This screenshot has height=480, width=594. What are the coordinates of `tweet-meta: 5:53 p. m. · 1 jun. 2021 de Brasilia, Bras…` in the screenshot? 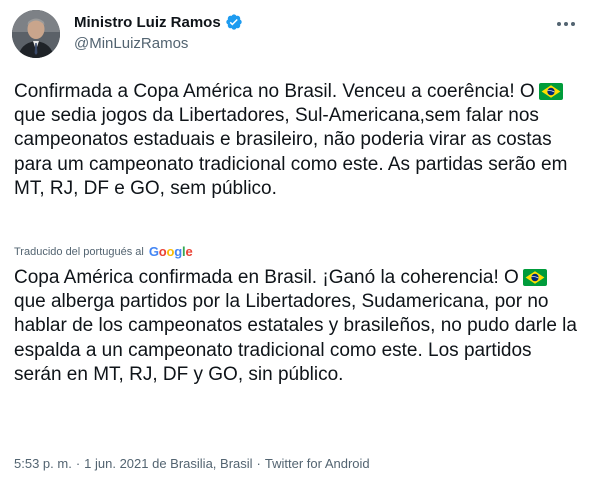 It's located at (192, 463).